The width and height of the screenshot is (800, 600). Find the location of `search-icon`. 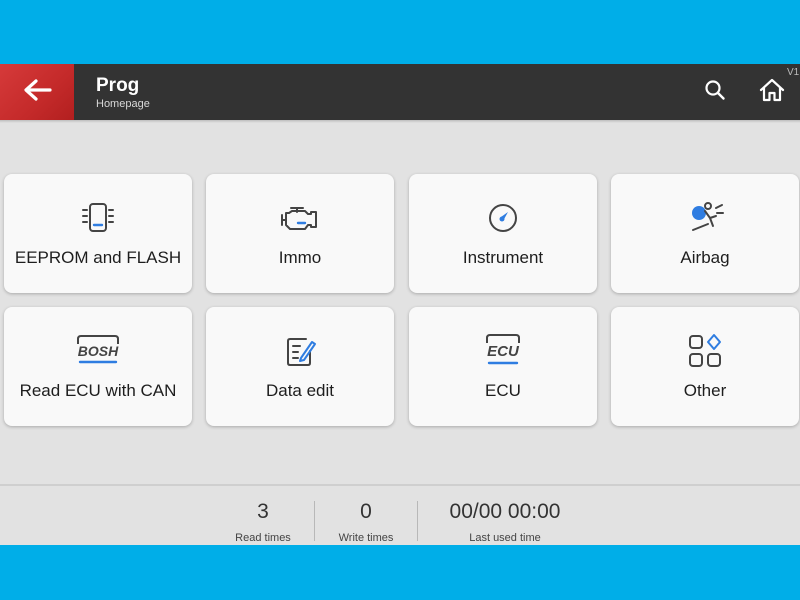

search-icon is located at coordinates (715, 92).